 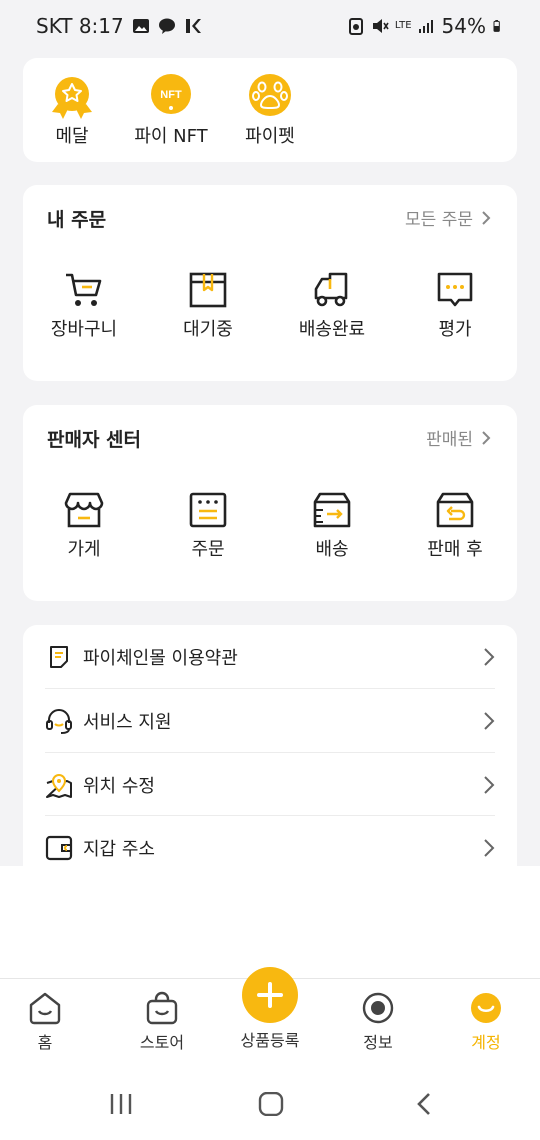 What do you see at coordinates (72, 98) in the screenshot?
I see `medal-icon` at bounding box center [72, 98].